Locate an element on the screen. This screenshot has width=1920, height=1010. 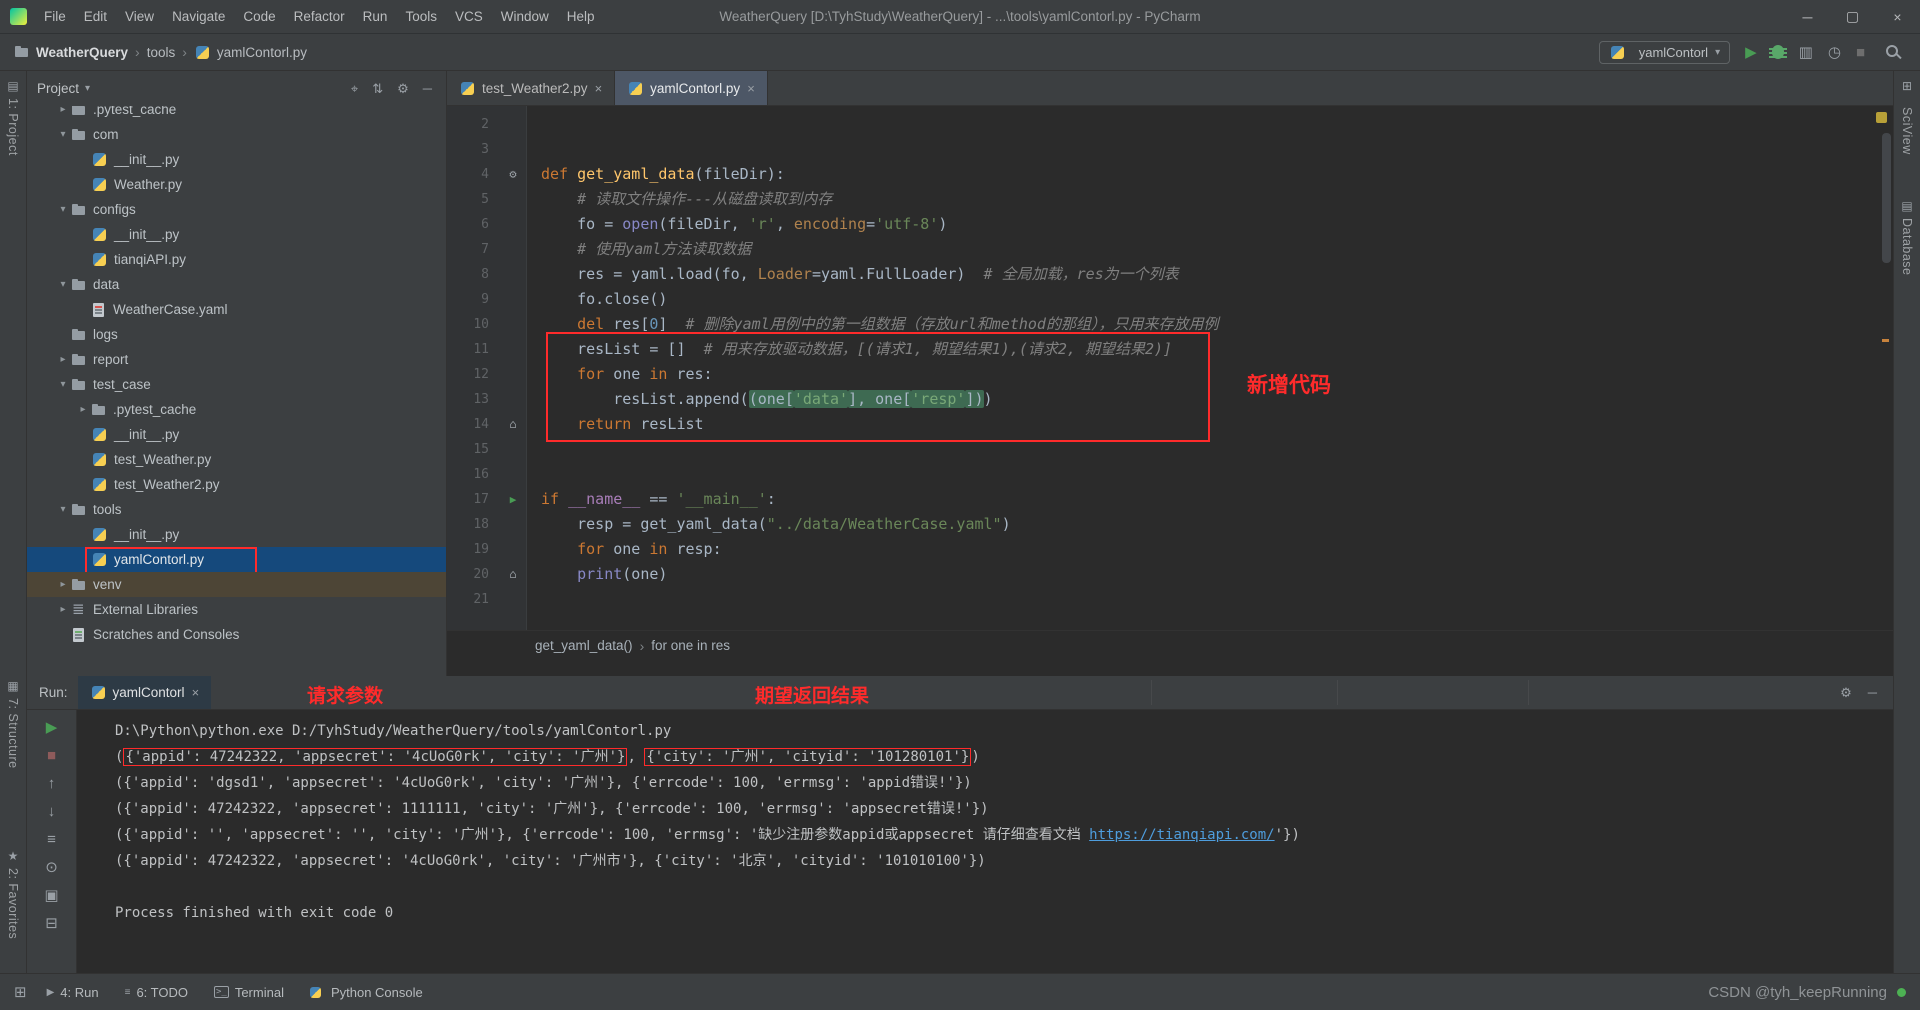
tree-item-test-case: ▾ test_case is located at coordinates (236, 384).